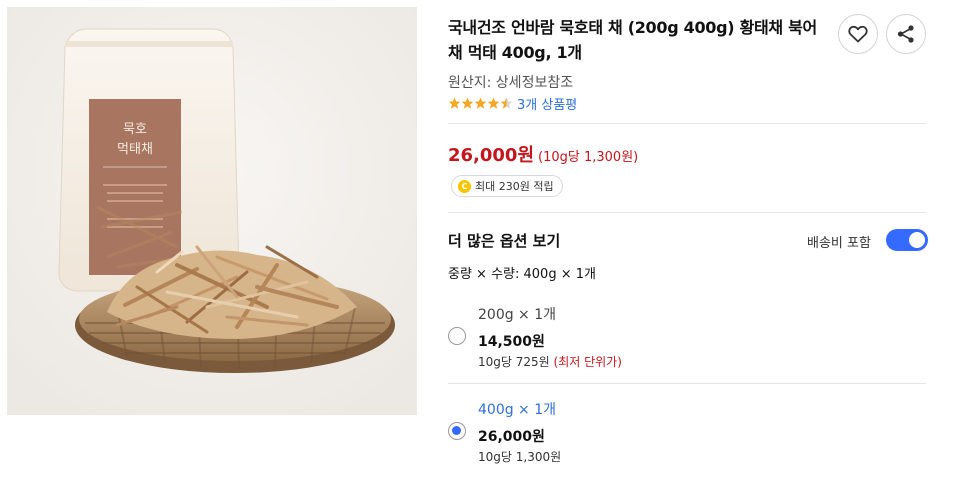  What do you see at coordinates (511, 437) in the screenshot?
I see `option-price: 26,000원` at bounding box center [511, 437].